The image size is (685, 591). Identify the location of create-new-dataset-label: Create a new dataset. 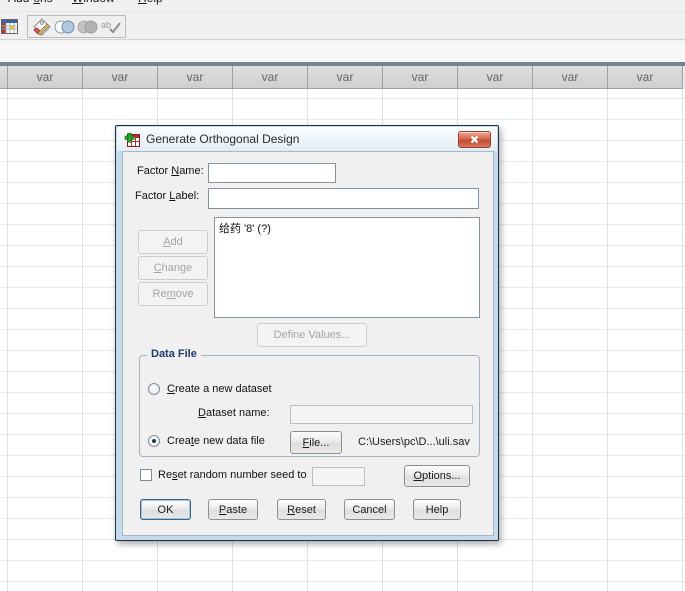
(219, 389).